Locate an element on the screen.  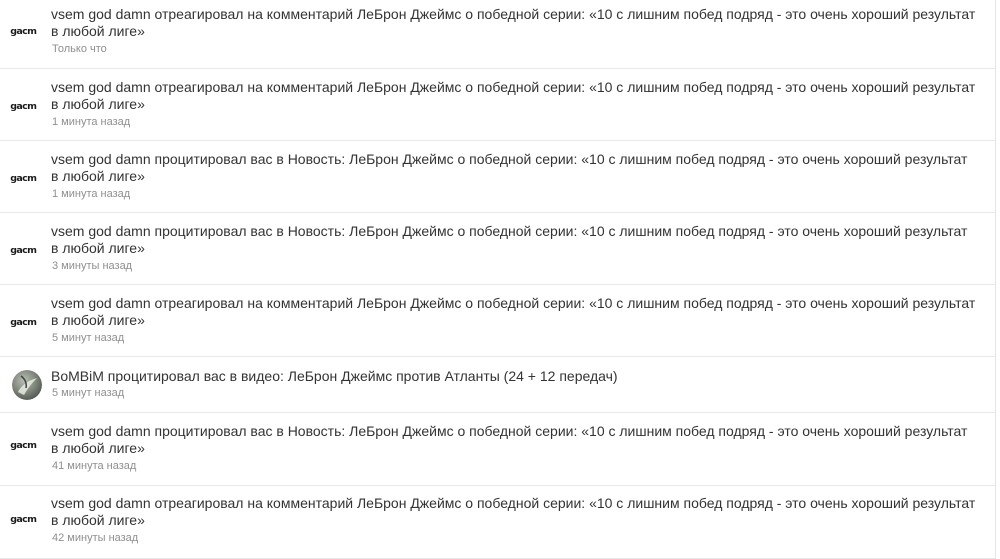
notification-time: 3 минуты назад is located at coordinates (92, 266).